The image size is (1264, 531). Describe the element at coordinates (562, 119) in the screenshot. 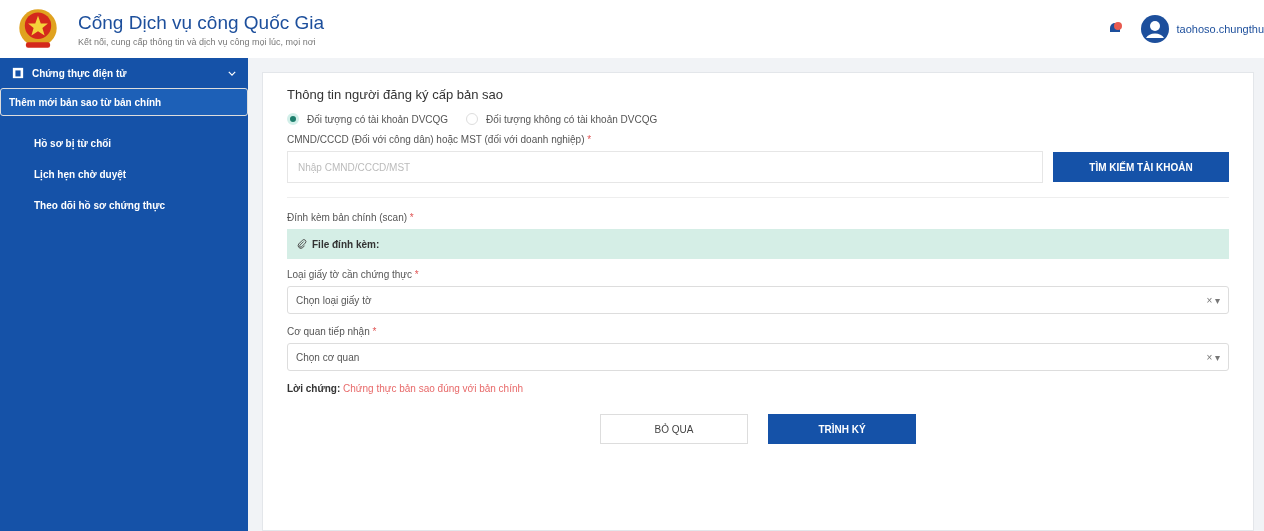

I see `radio-option: Đối tượng không có tài khoản DVCQG` at that location.